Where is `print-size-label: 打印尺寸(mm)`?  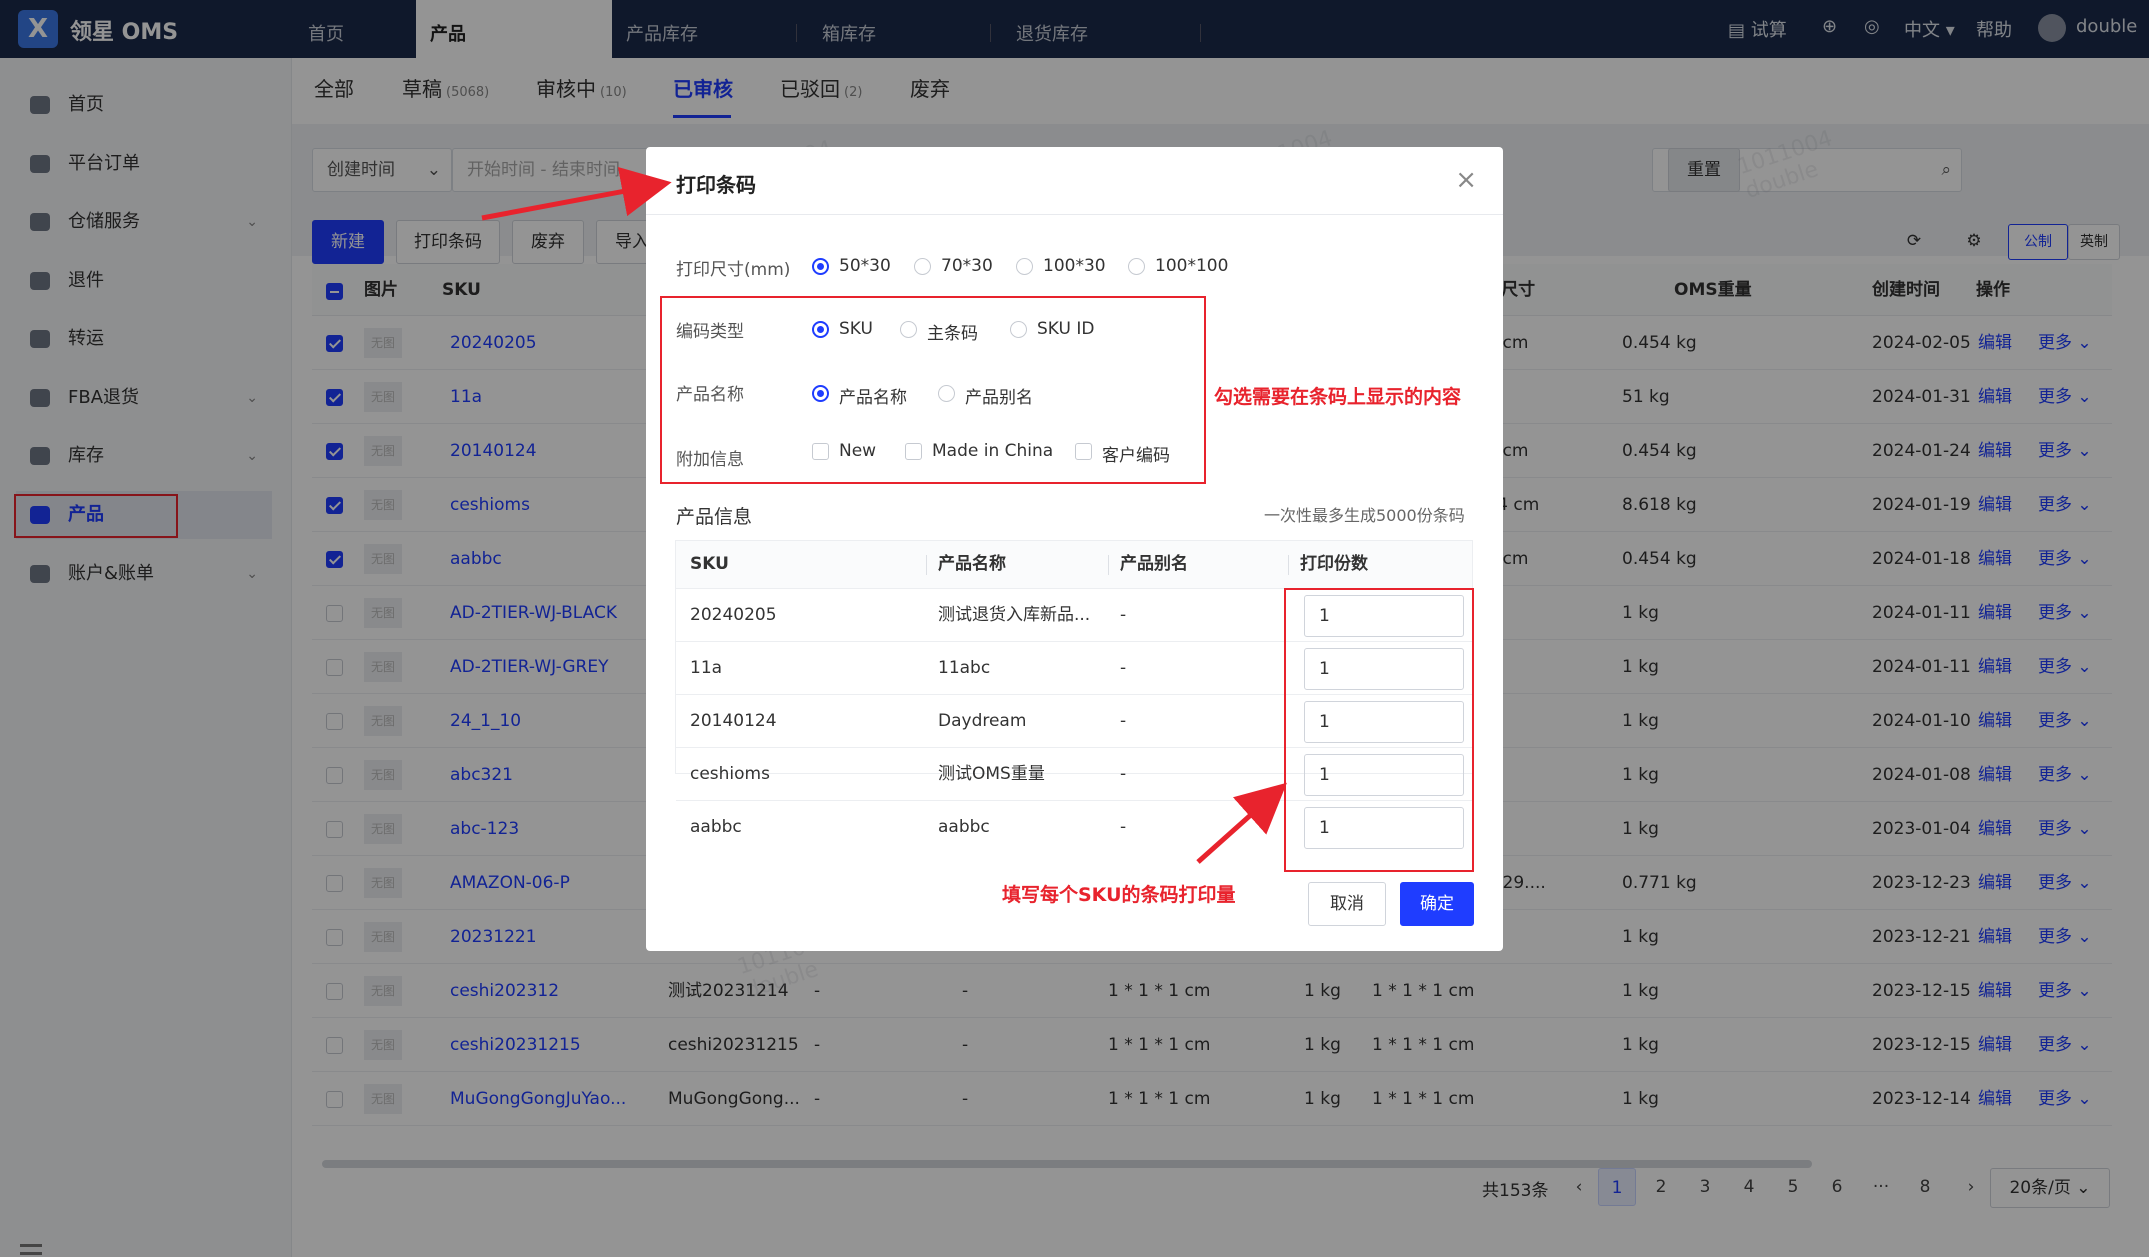 print-size-label: 打印尺寸(mm) is located at coordinates (733, 270).